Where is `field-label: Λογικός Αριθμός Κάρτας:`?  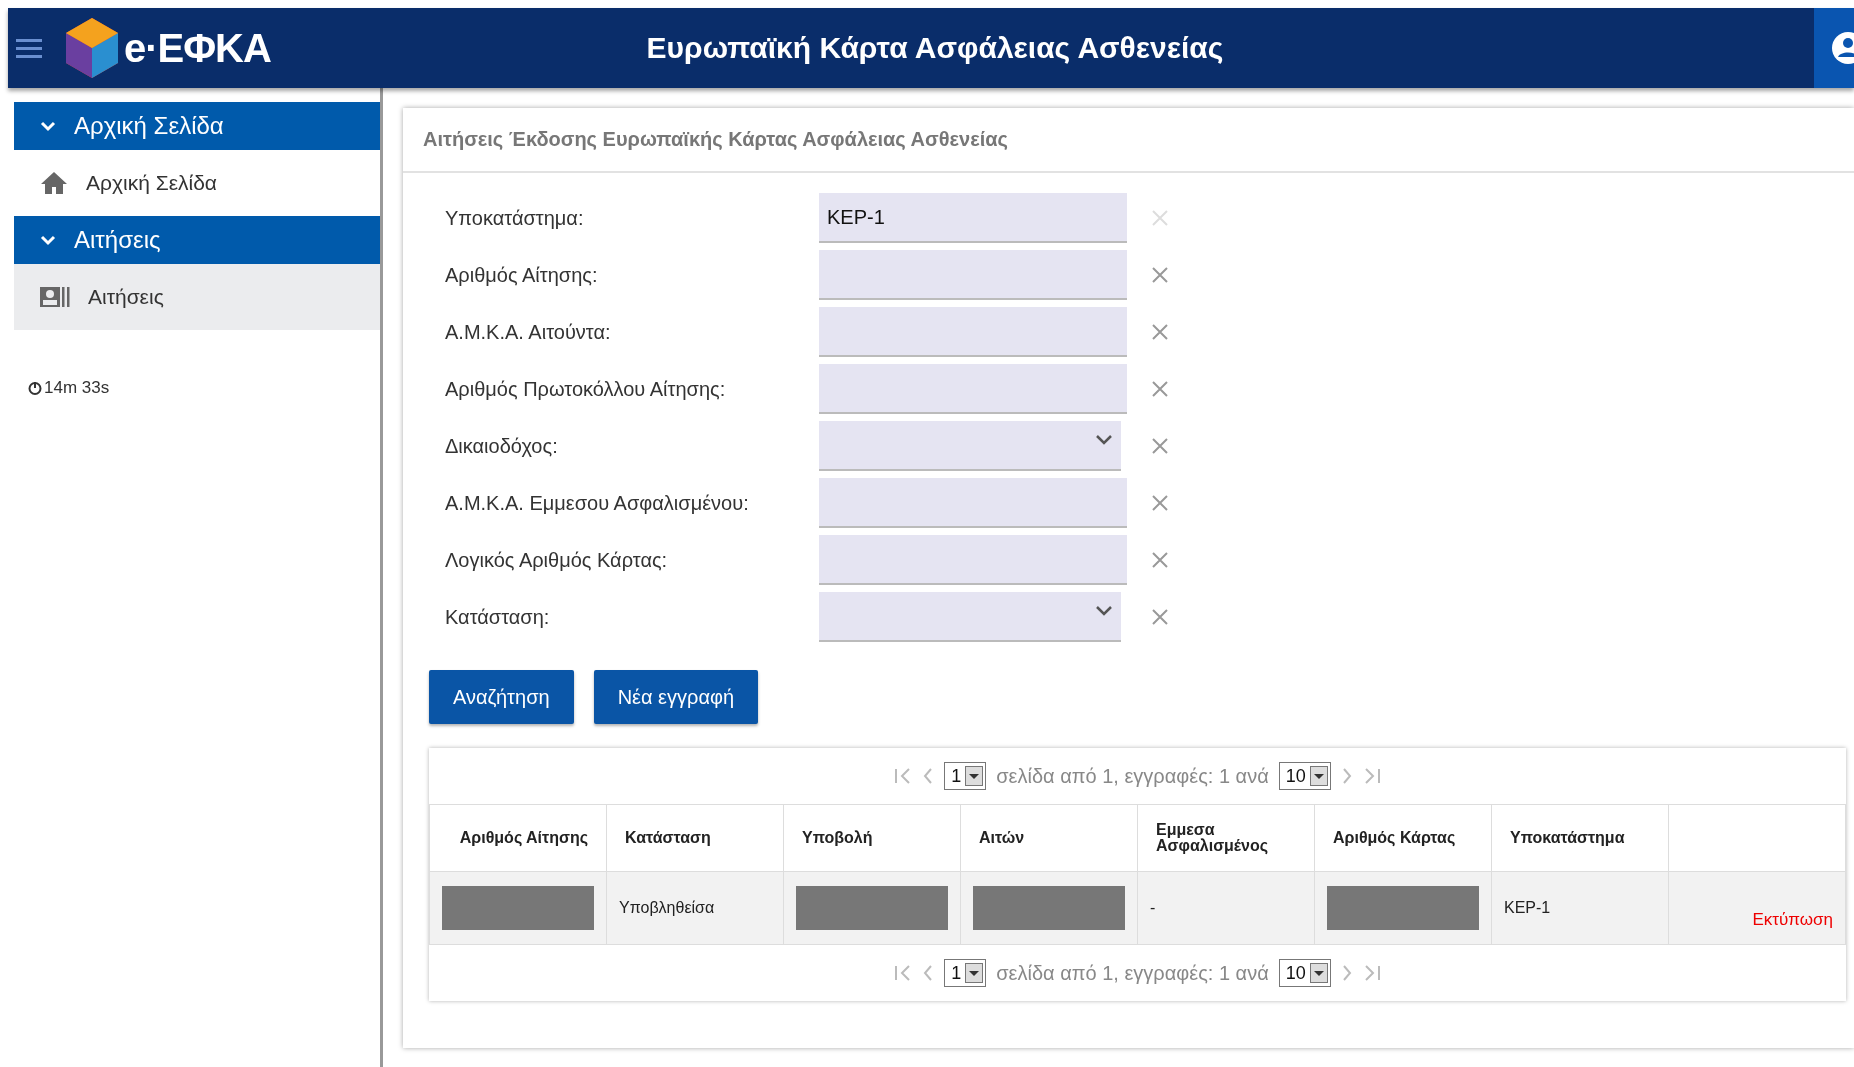 field-label: Λογικός Αριθμός Κάρτας: is located at coordinates (557, 560).